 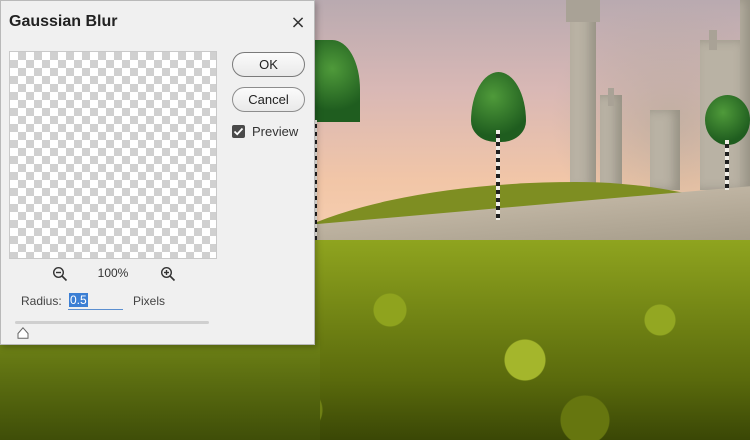 I want to click on zoom-out-icon, so click(x=60, y=274).